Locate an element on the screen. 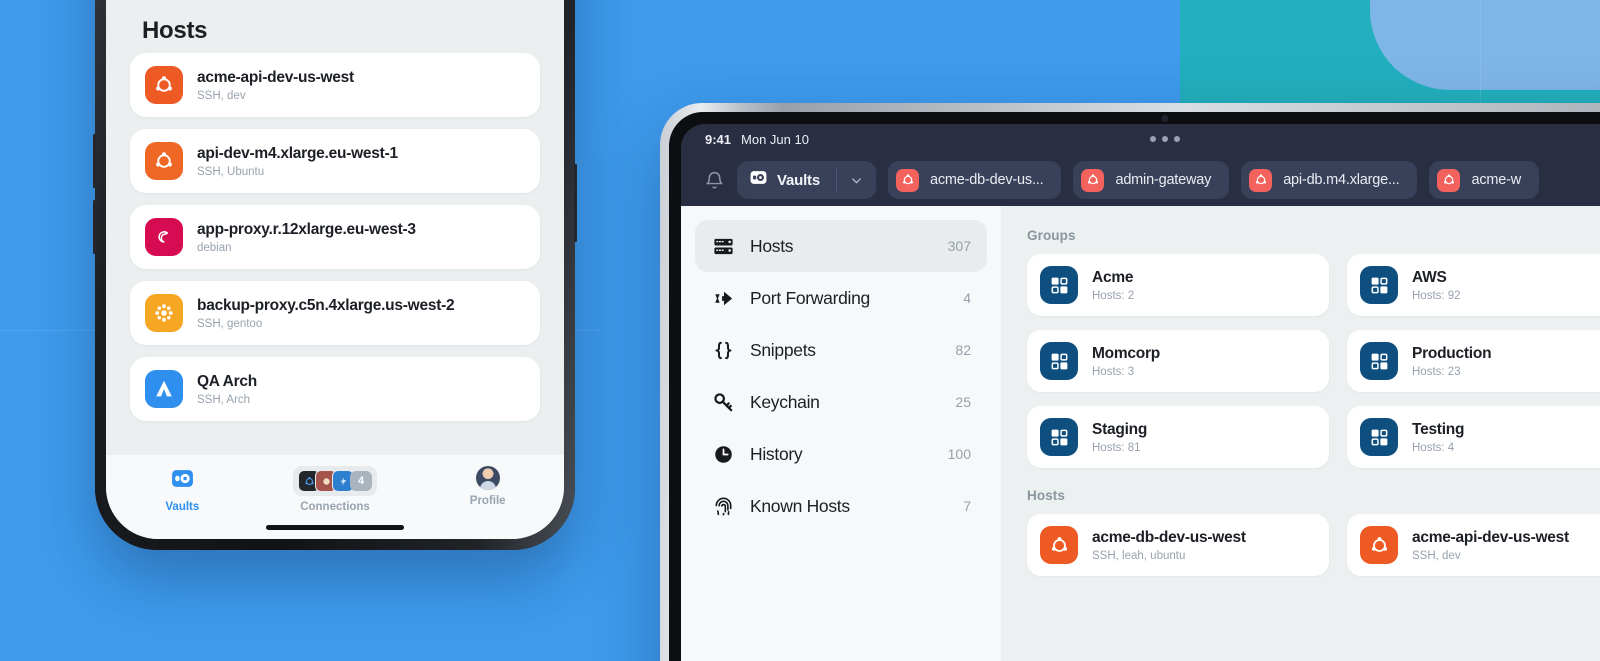 The height and width of the screenshot is (661, 1600). braces-icon is located at coordinates (723, 350).